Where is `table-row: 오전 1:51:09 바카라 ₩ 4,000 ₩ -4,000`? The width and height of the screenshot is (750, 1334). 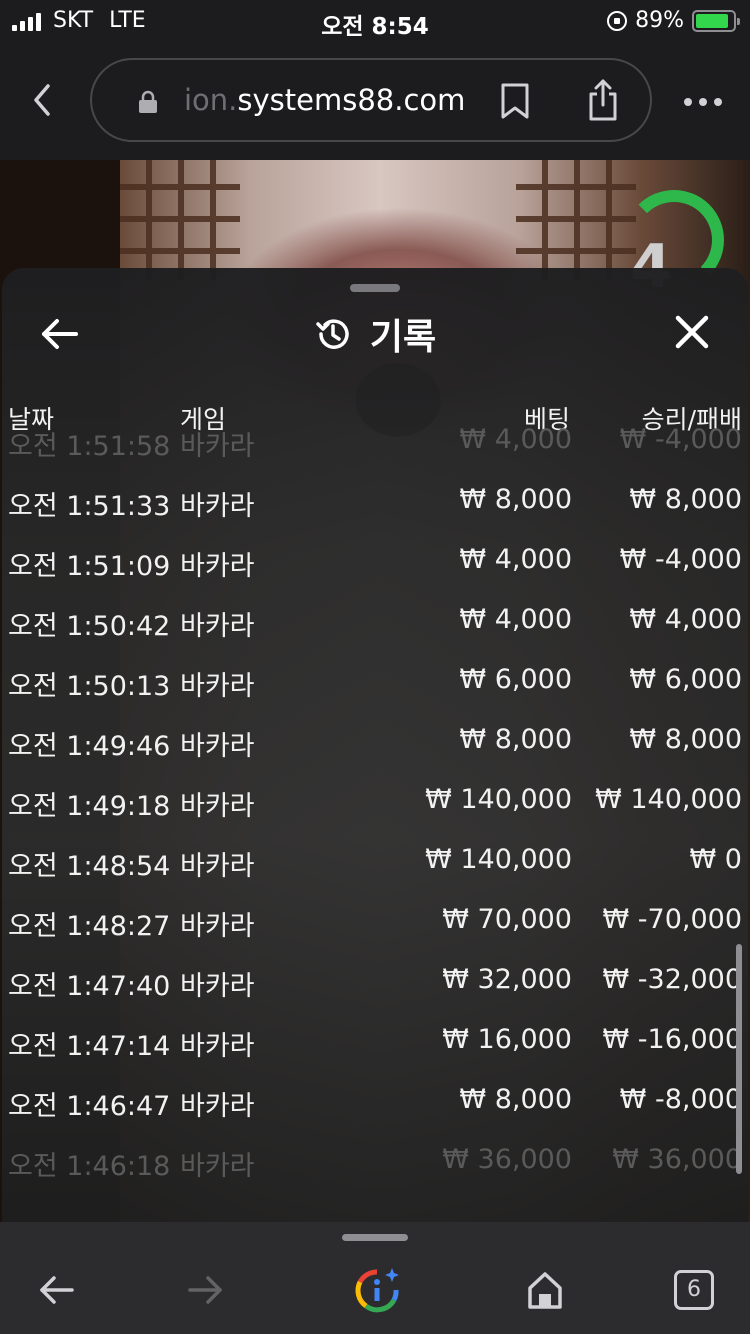 table-row: 오전 1:51:09 바카라 ₩ 4,000 ₩ -4,000 is located at coordinates (375, 560).